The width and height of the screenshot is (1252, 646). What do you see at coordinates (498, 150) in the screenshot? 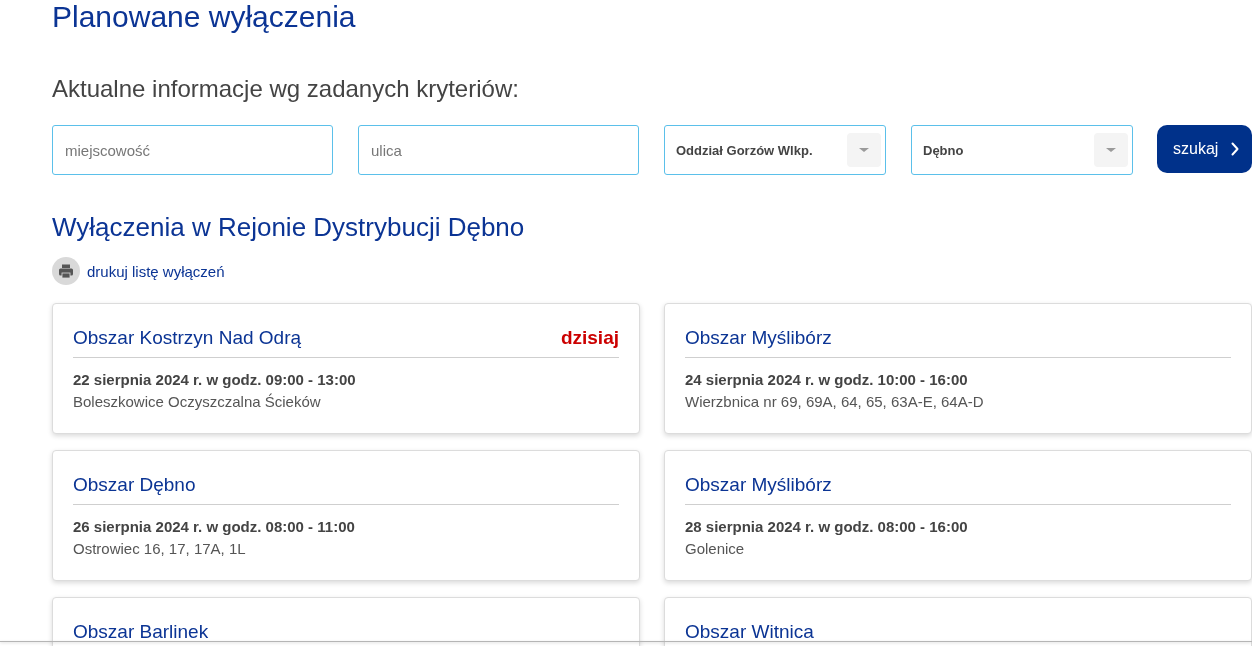
I see `input-field: ulica` at bounding box center [498, 150].